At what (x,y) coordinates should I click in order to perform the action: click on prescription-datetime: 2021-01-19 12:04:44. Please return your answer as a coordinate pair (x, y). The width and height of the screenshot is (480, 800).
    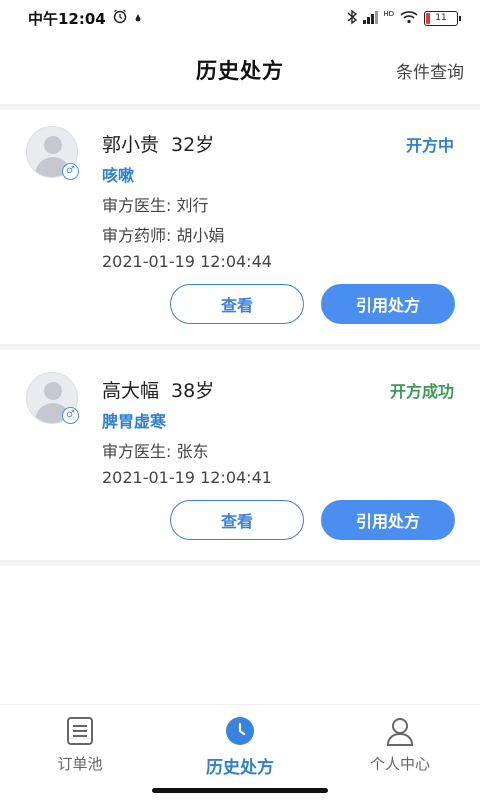
    Looking at the image, I should click on (187, 261).